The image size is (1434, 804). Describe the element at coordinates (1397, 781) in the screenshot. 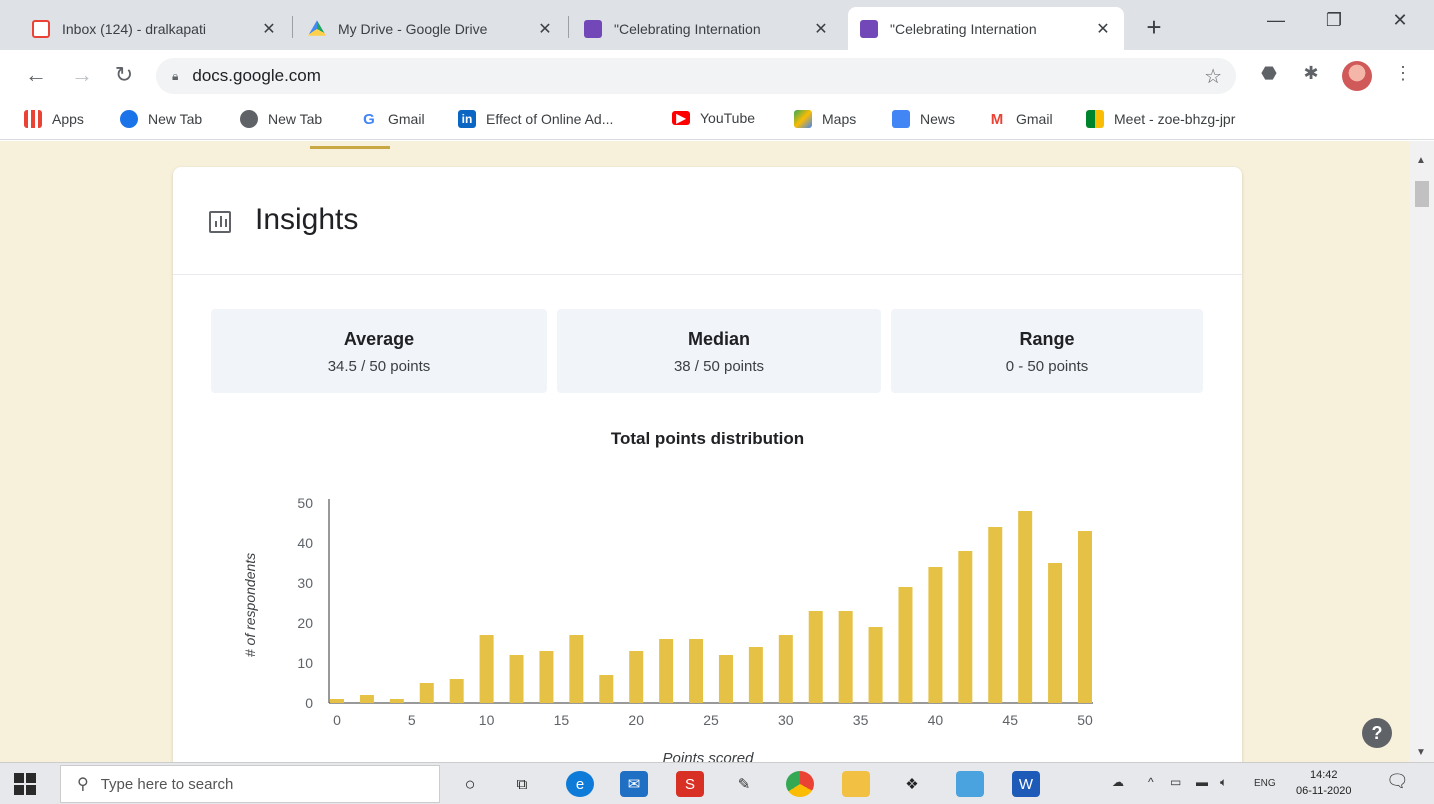

I see `notifications-icon: 🗨︎` at that location.